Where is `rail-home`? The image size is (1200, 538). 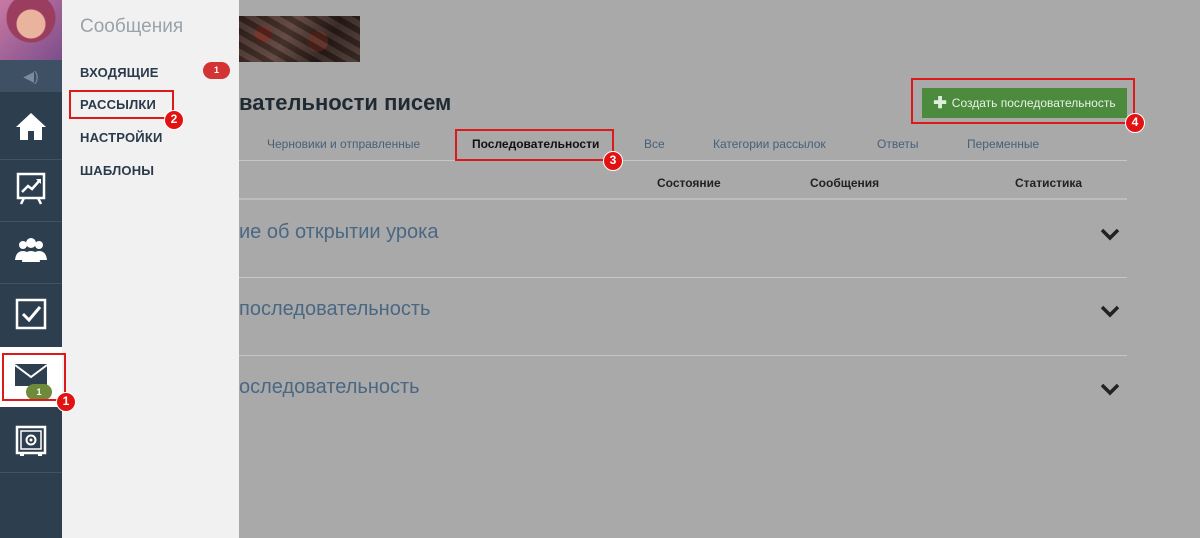 rail-home is located at coordinates (31, 126).